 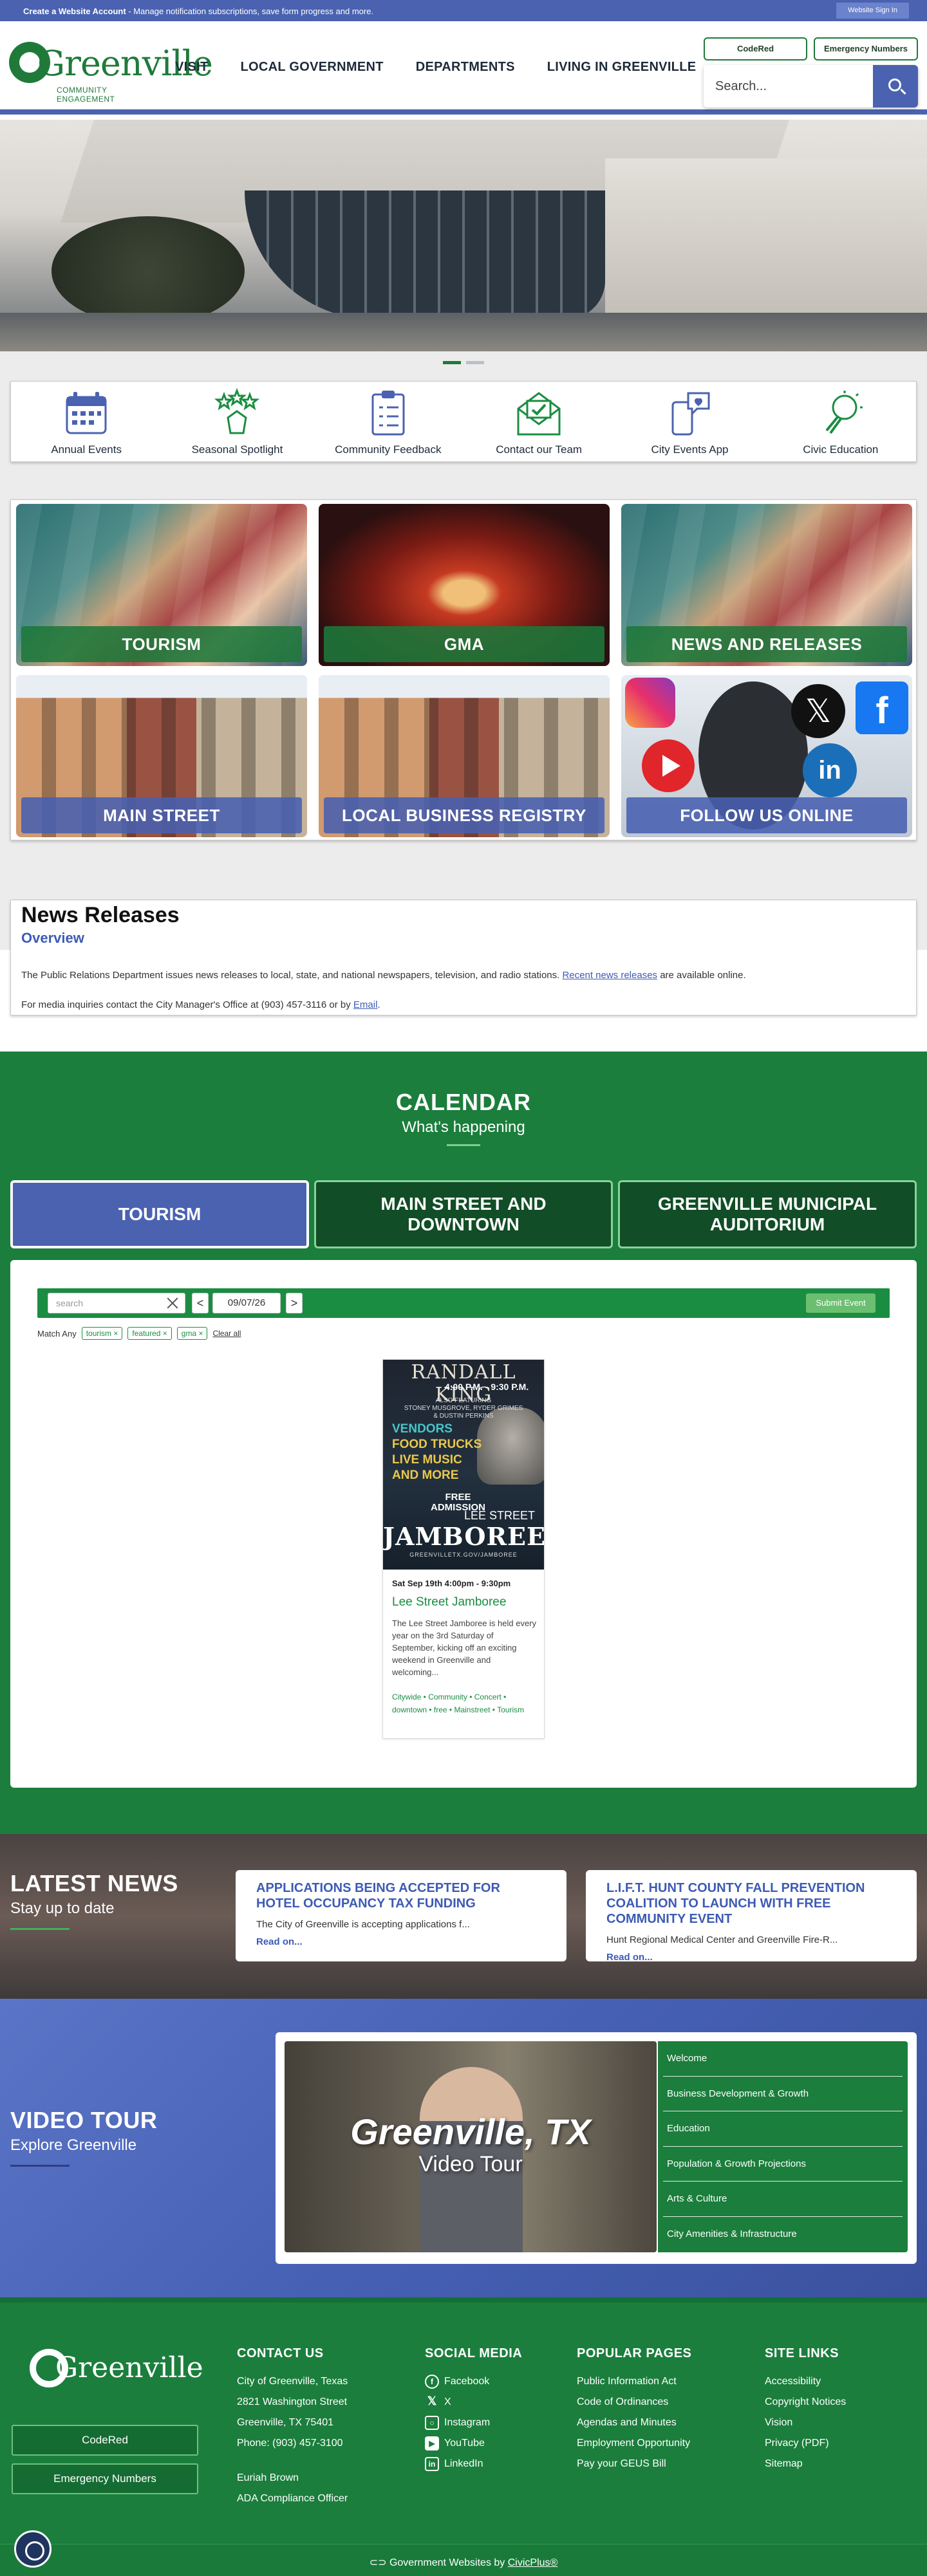 What do you see at coordinates (634, 2381) in the screenshot?
I see `popular-link: Public Information Act` at bounding box center [634, 2381].